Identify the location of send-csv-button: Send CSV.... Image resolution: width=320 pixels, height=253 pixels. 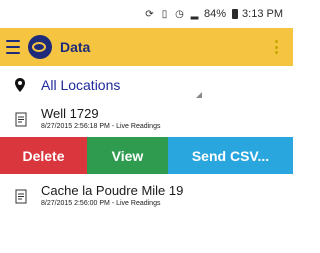
(230, 155).